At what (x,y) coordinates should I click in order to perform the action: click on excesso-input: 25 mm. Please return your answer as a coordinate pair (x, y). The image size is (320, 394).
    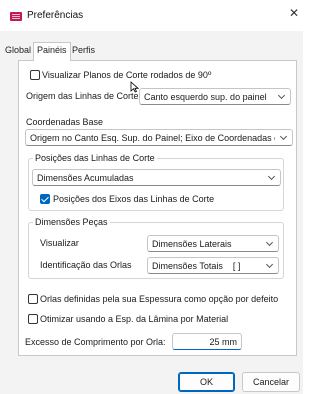
    Looking at the image, I should click on (207, 341).